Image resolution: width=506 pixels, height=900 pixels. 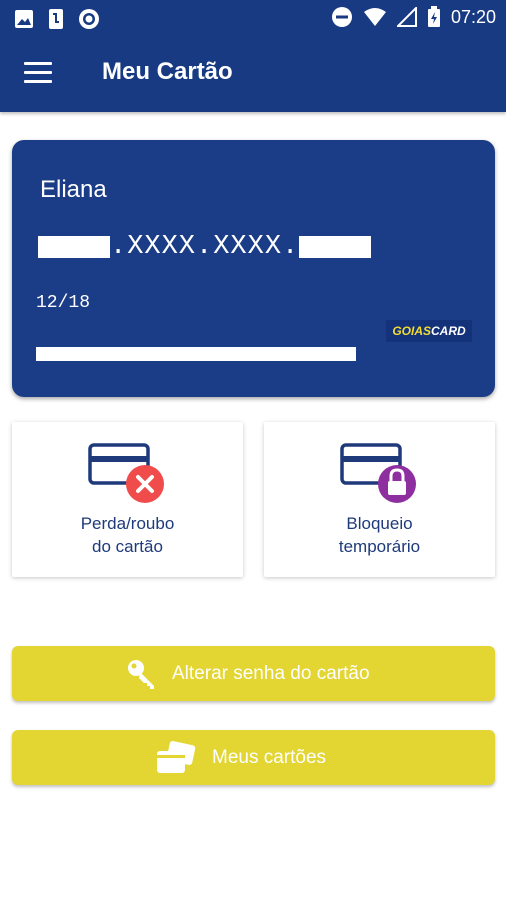 What do you see at coordinates (269, 757) in the screenshot?
I see `my-cards-label: Meus cartões` at bounding box center [269, 757].